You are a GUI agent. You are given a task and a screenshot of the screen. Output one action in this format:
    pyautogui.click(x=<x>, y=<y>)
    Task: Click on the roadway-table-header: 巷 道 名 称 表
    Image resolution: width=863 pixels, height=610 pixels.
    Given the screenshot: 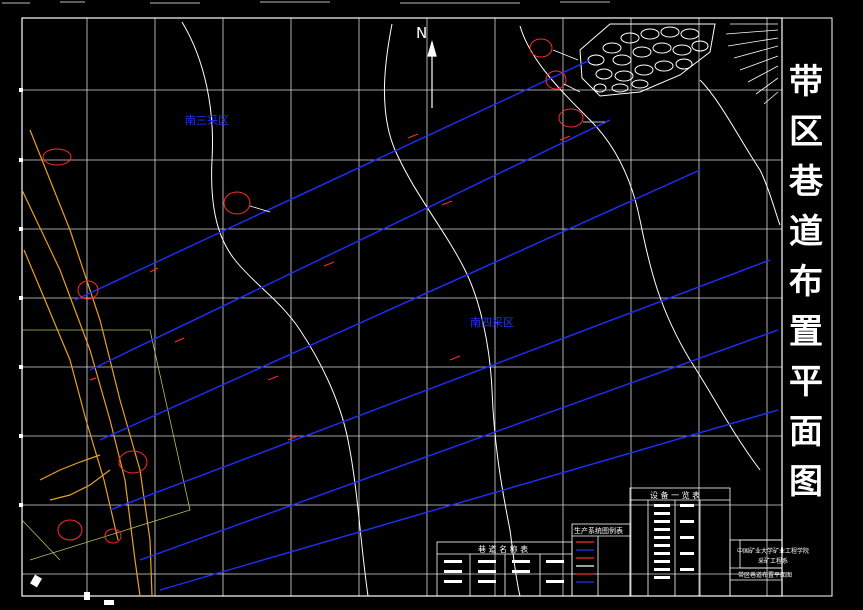 What is the action you would take?
    pyautogui.click(x=503, y=549)
    